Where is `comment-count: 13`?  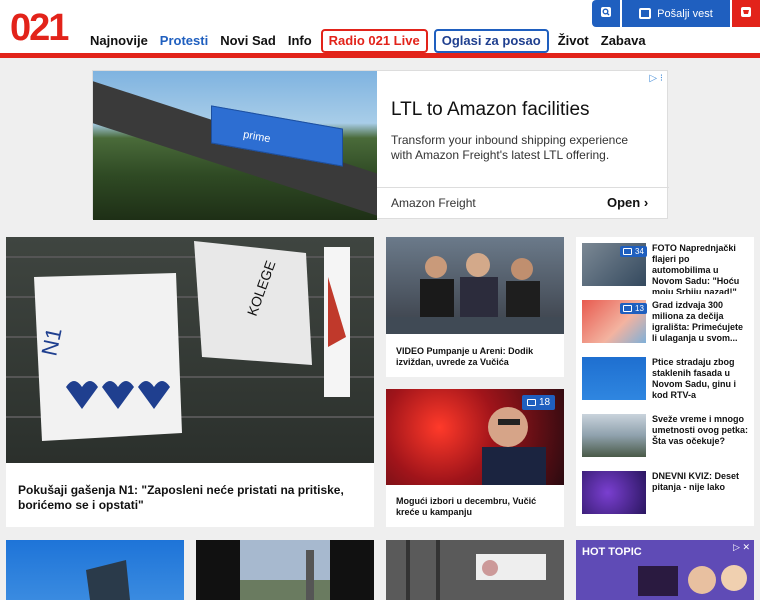 comment-count: 13 is located at coordinates (639, 308).